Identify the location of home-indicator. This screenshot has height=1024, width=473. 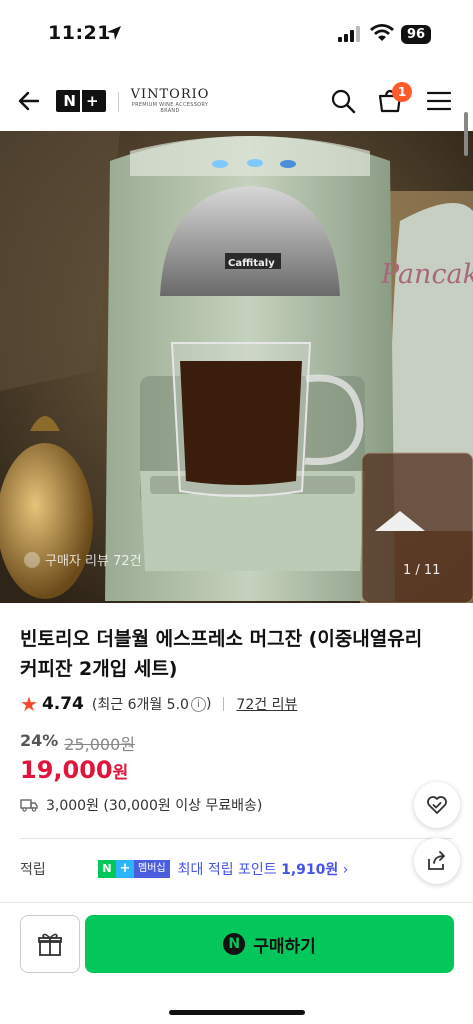
(237, 1012).